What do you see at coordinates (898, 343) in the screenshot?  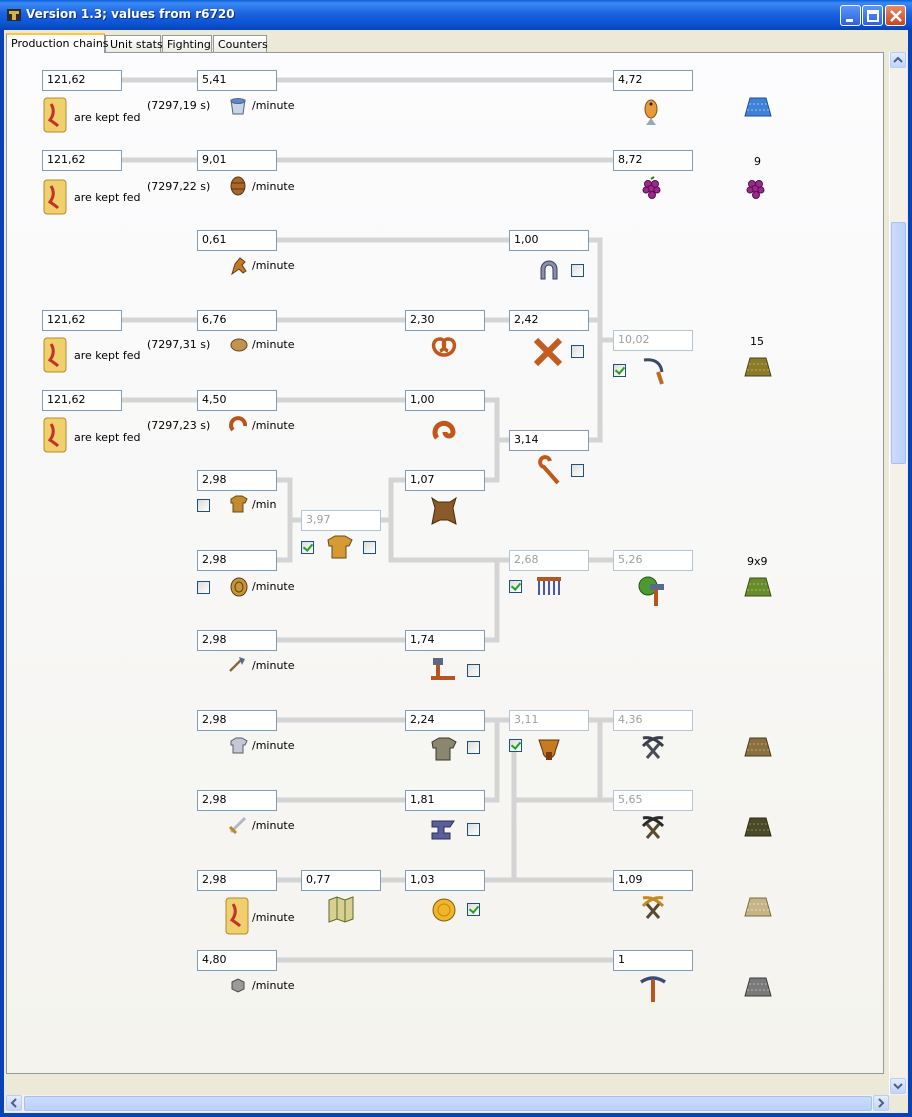 I see `vertical-scroll-thumb` at bounding box center [898, 343].